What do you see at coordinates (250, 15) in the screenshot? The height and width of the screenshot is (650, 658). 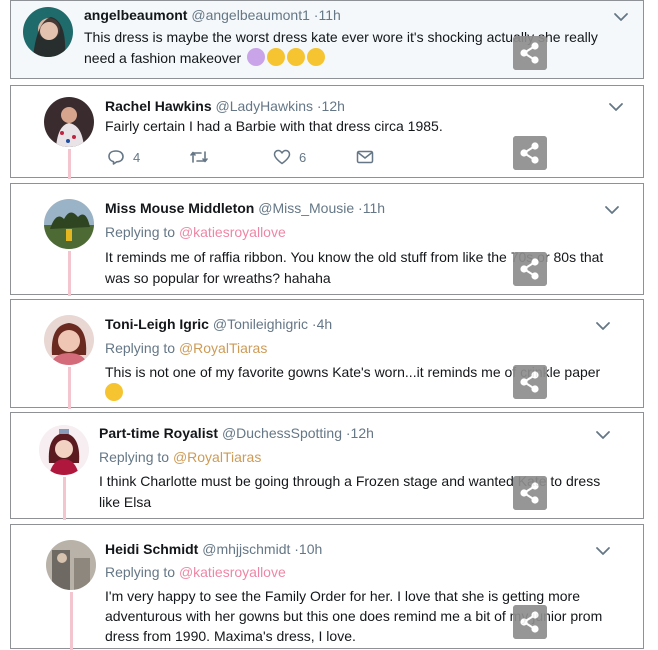 I see `author-handle: @angelbeaumont1` at bounding box center [250, 15].